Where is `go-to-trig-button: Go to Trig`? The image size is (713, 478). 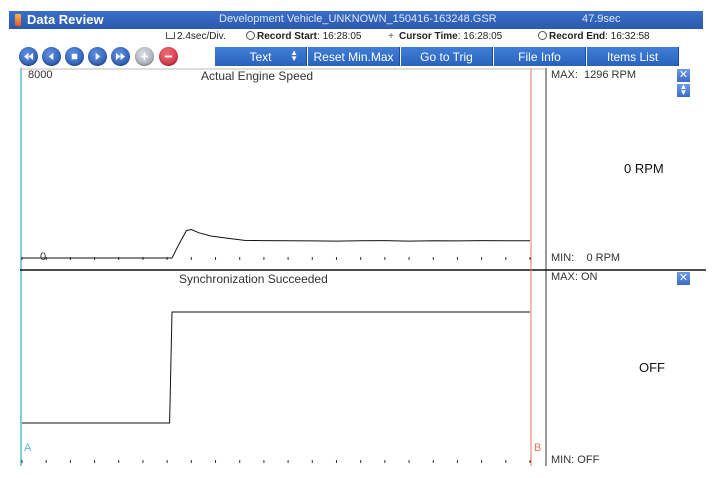
go-to-trig-button: Go to Trig is located at coordinates (447, 56).